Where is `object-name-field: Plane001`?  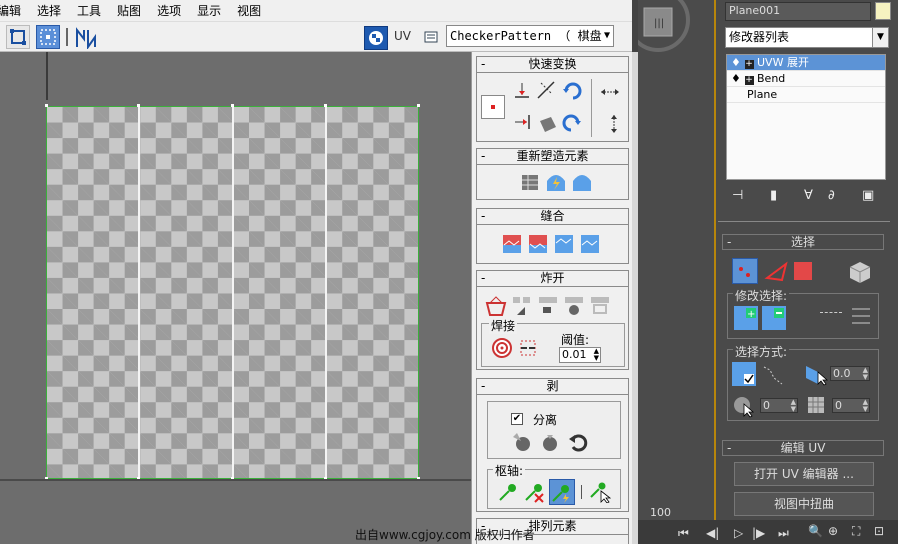 object-name-field: Plane001 is located at coordinates (798, 11).